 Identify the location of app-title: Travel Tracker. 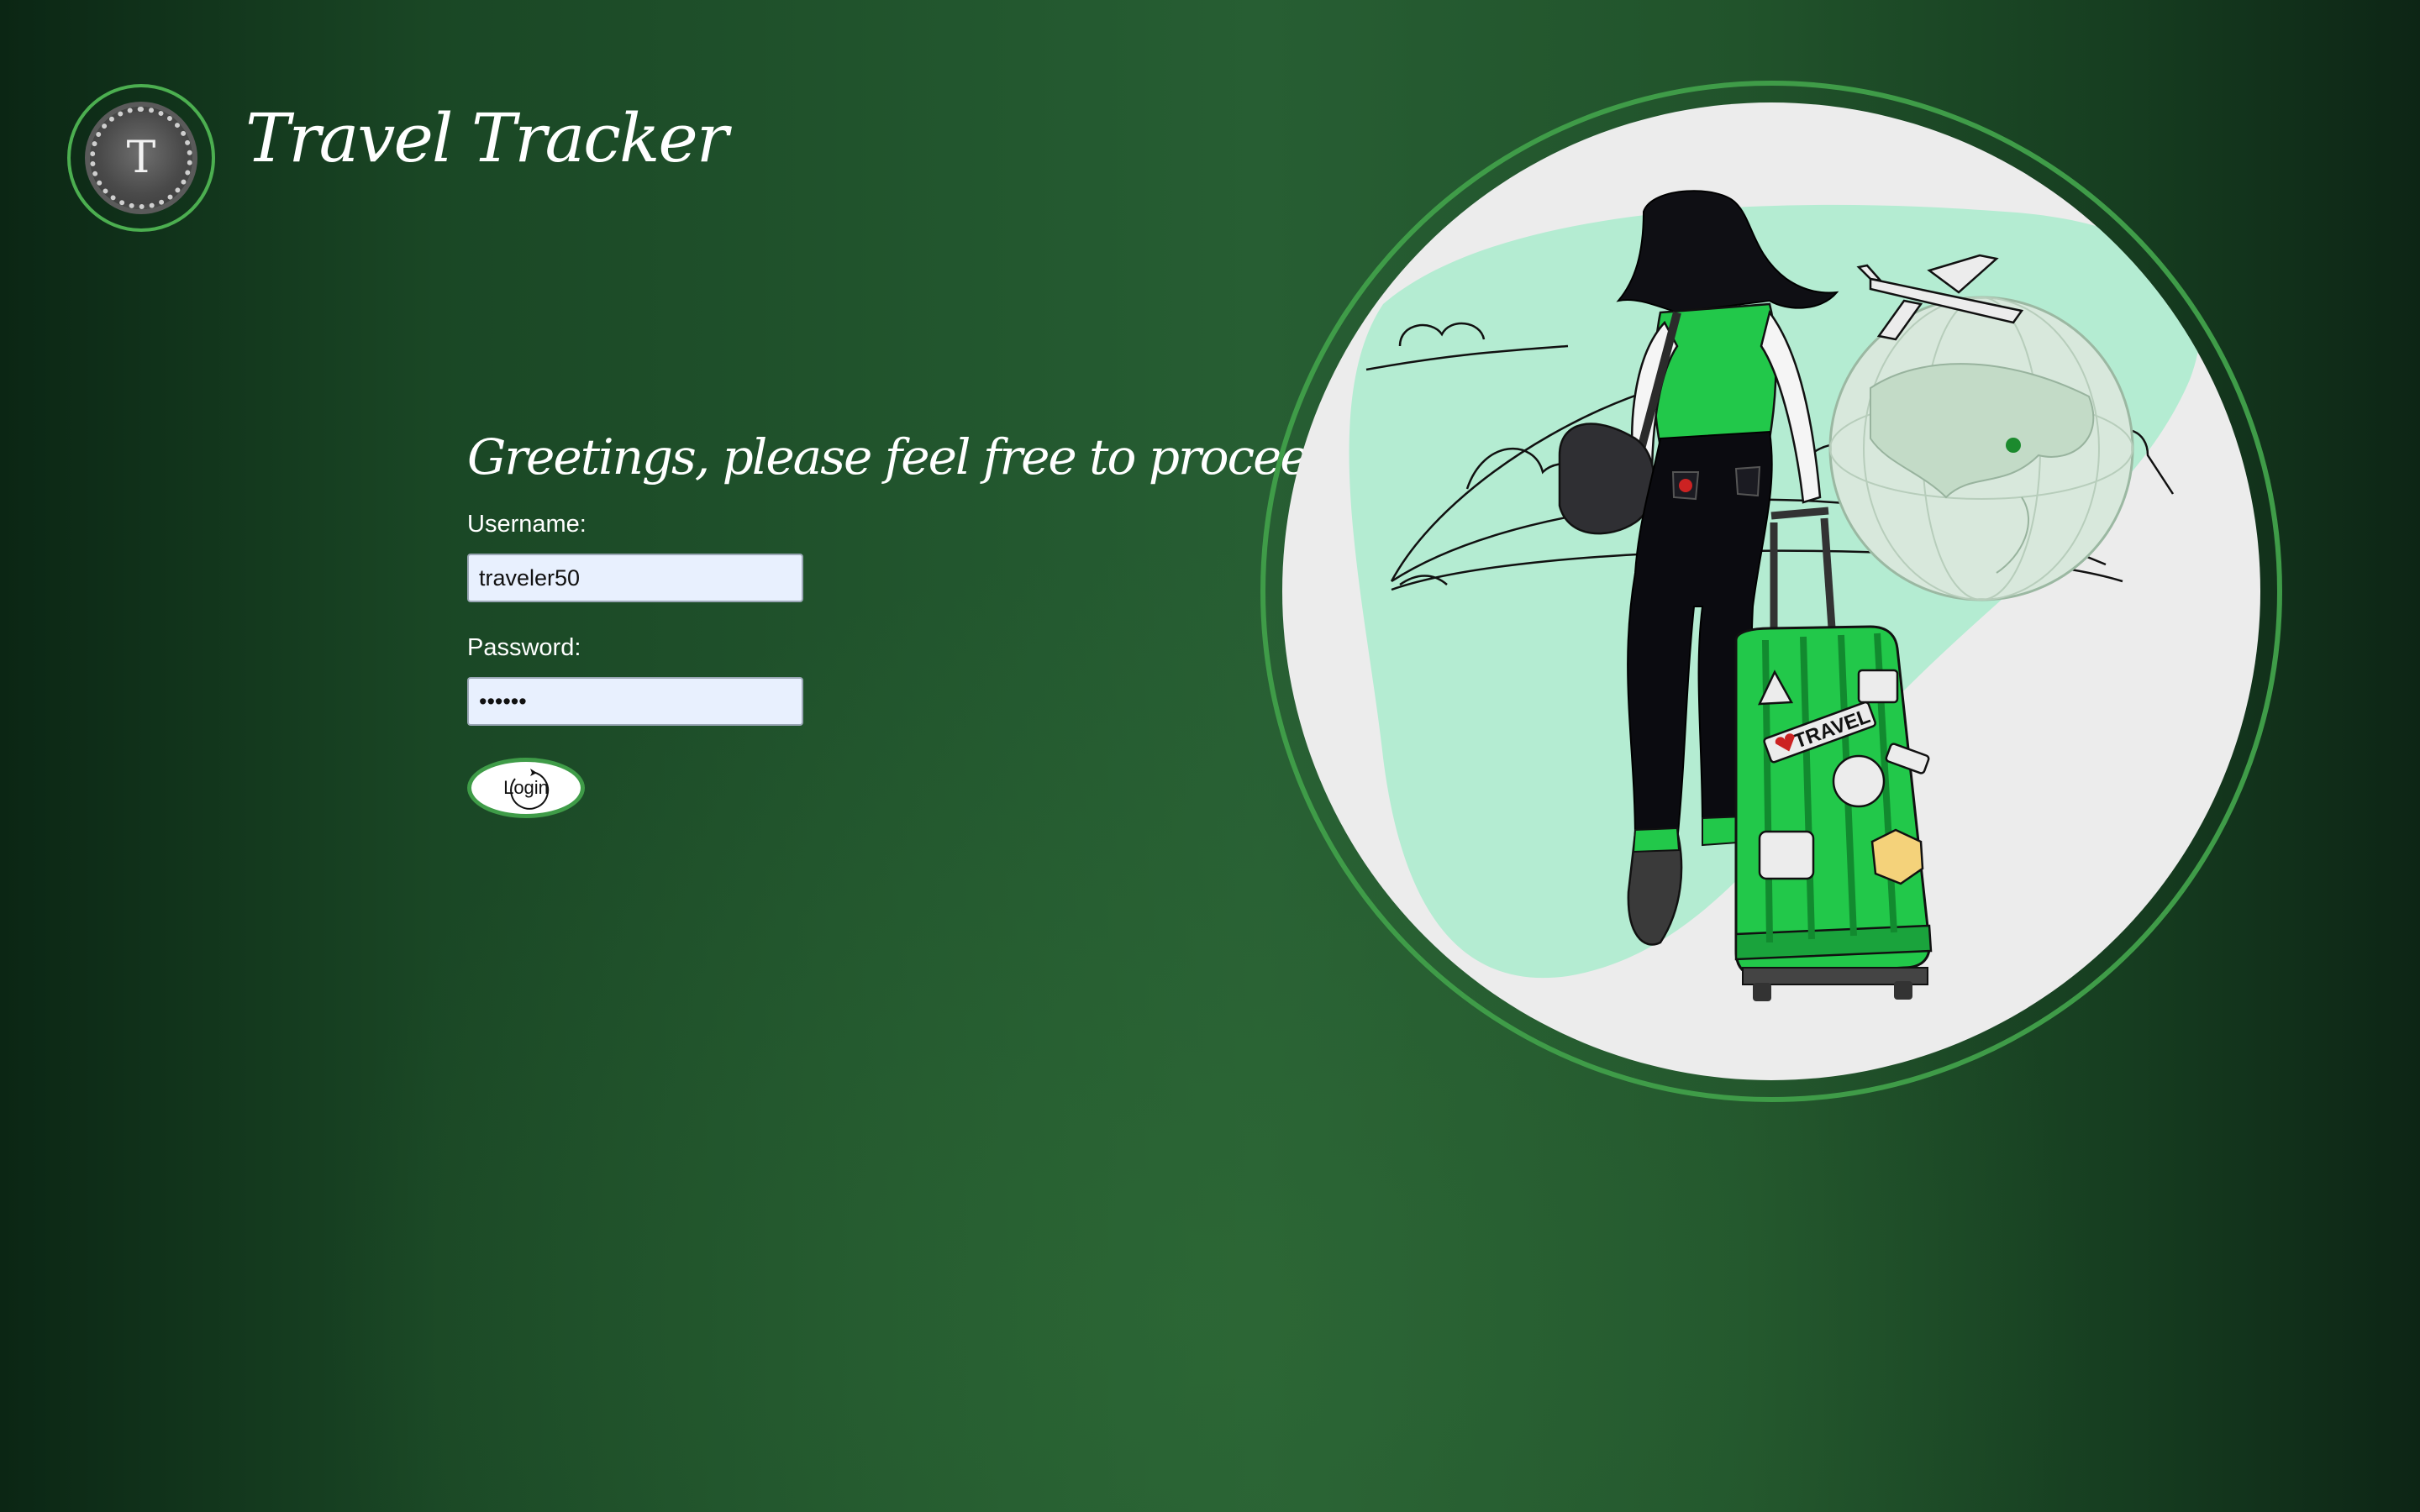
(487, 138).